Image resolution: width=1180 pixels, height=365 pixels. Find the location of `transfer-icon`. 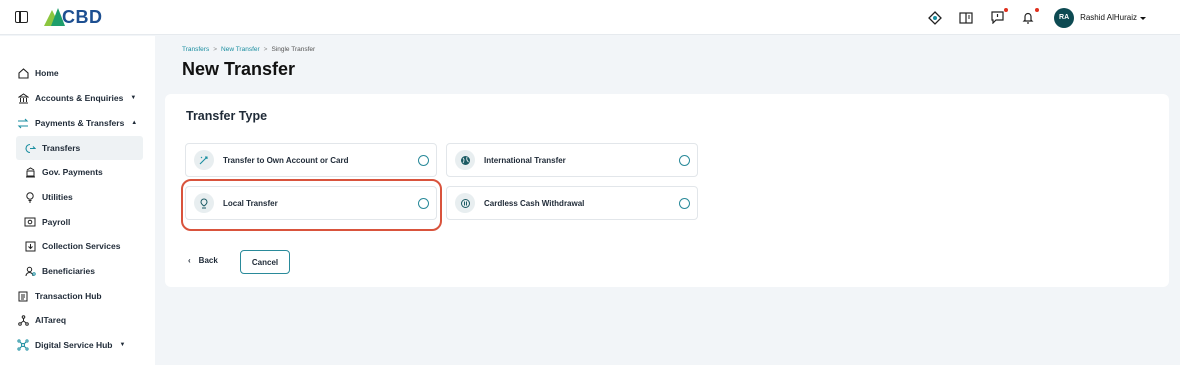

transfer-icon is located at coordinates (23, 123).